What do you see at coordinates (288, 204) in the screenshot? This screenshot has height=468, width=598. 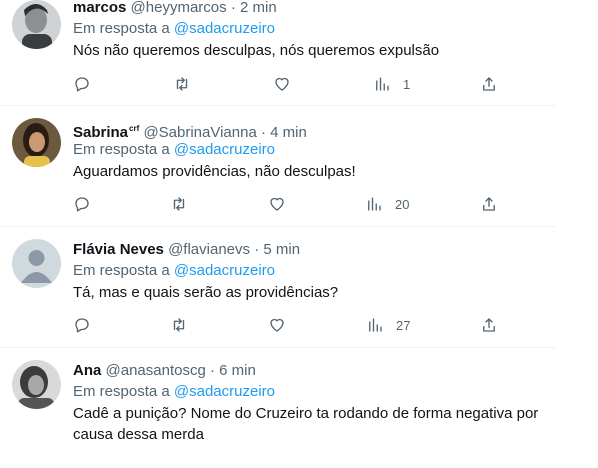 I see `action-bar: 20` at bounding box center [288, 204].